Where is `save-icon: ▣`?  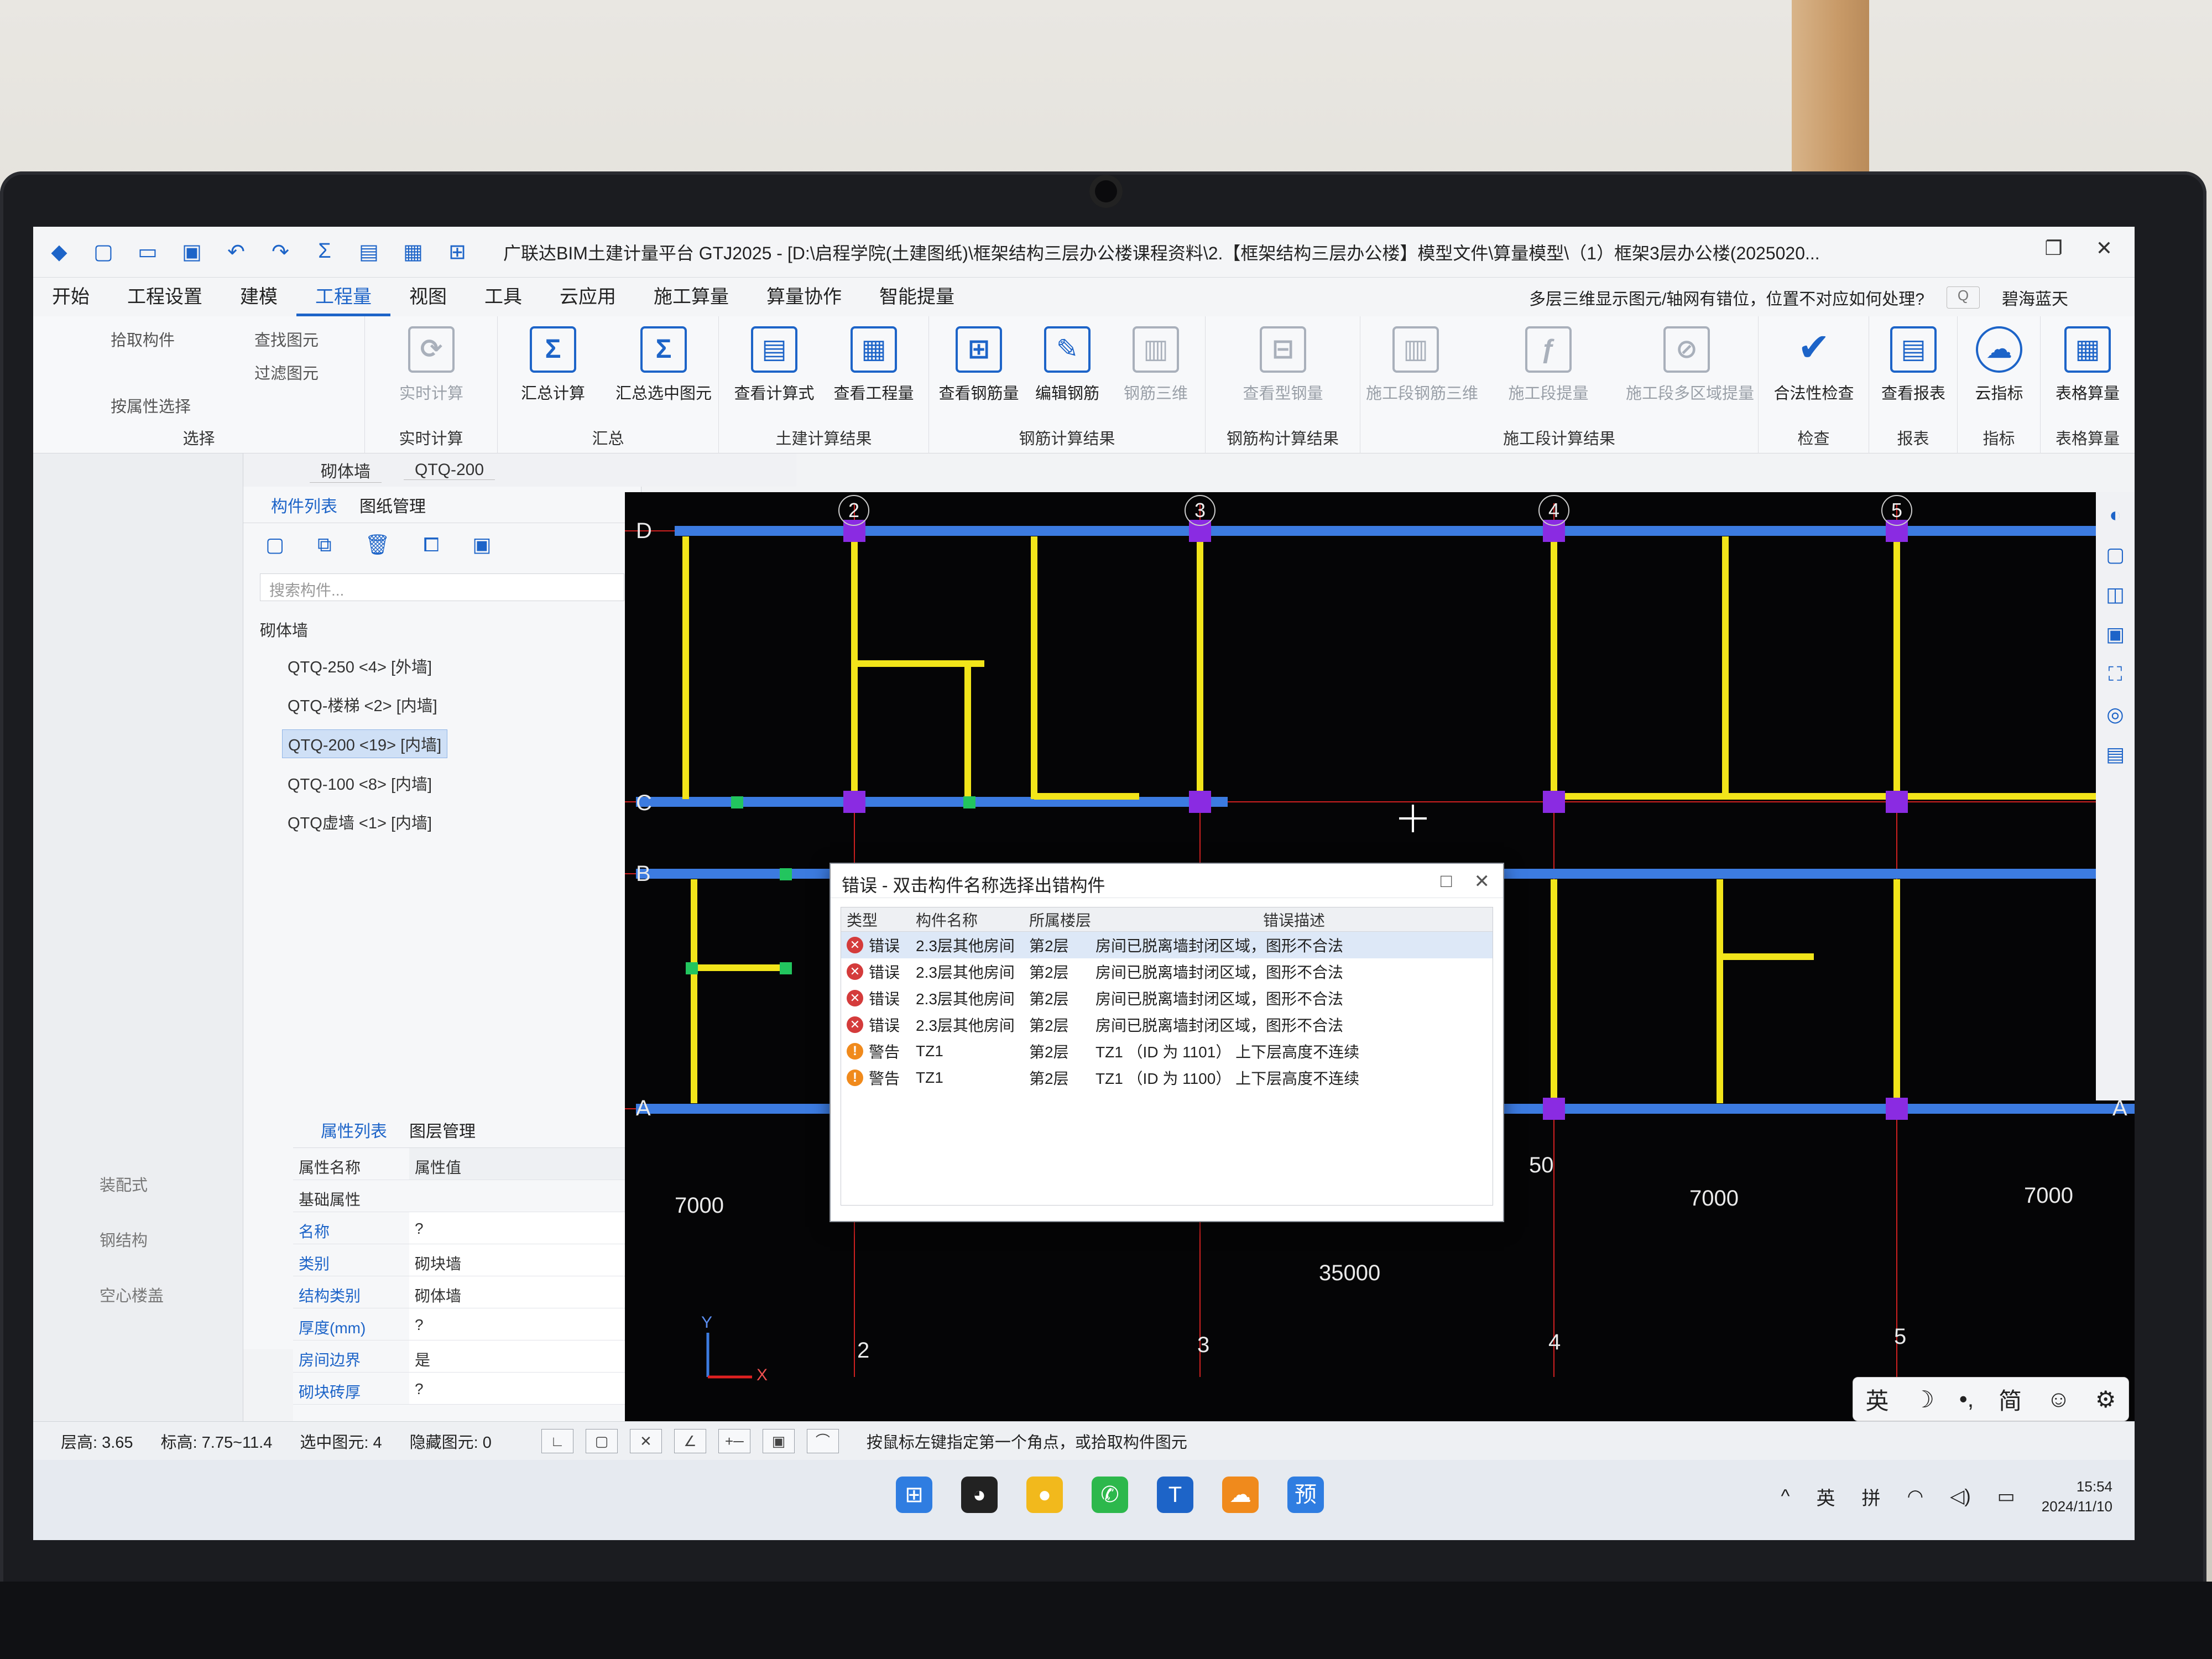
save-icon: ▣ is located at coordinates (192, 252).